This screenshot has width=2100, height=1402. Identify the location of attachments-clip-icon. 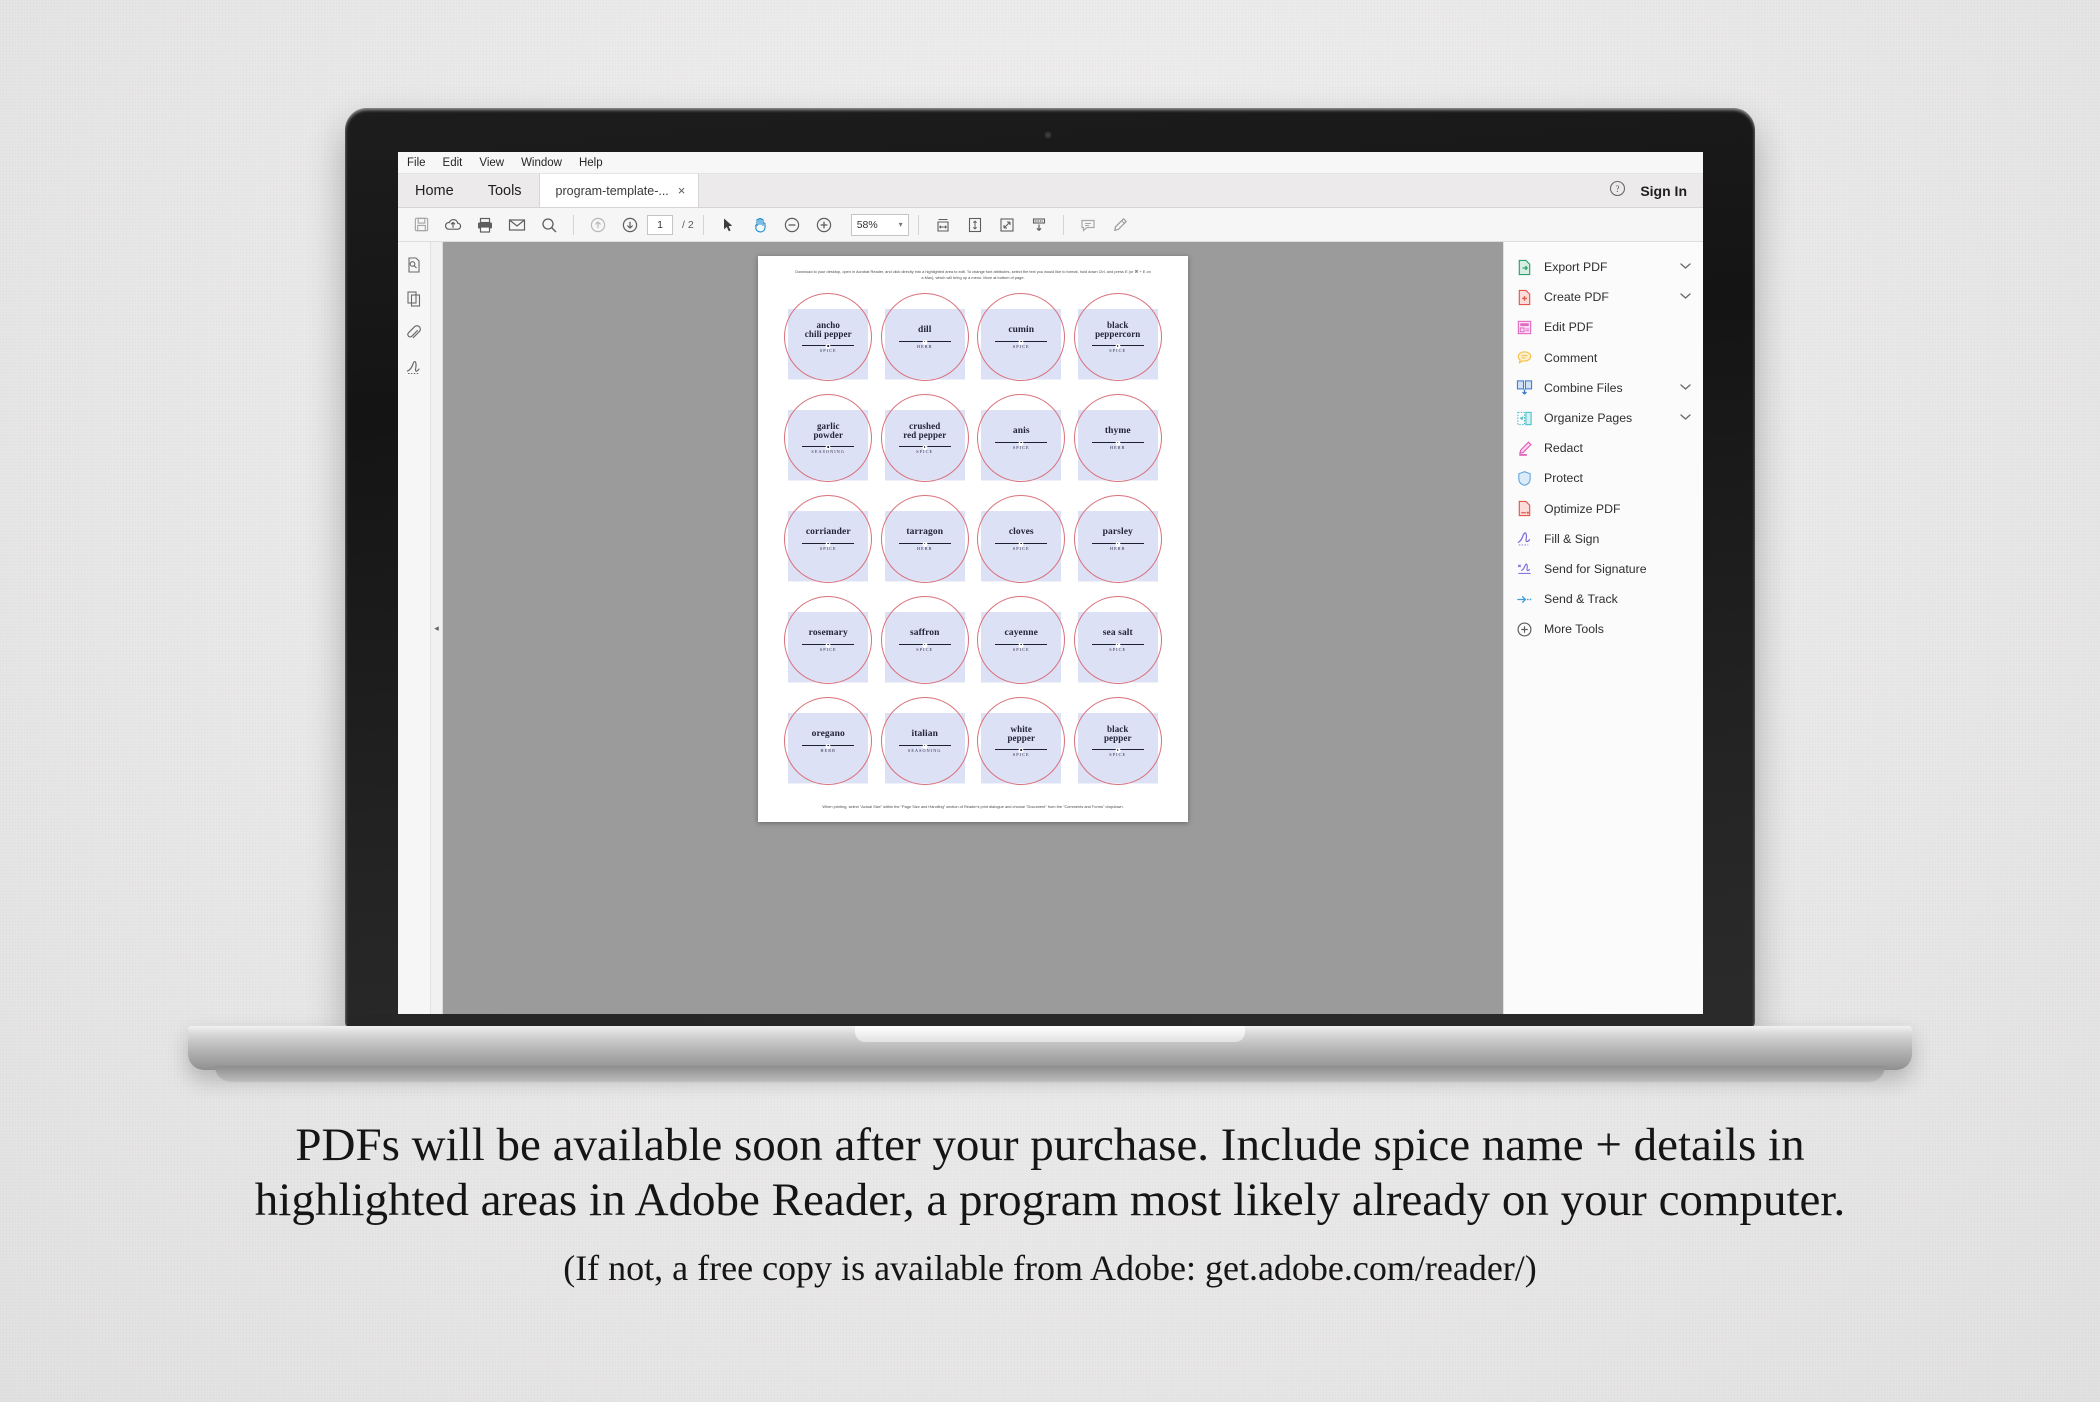
(414, 333).